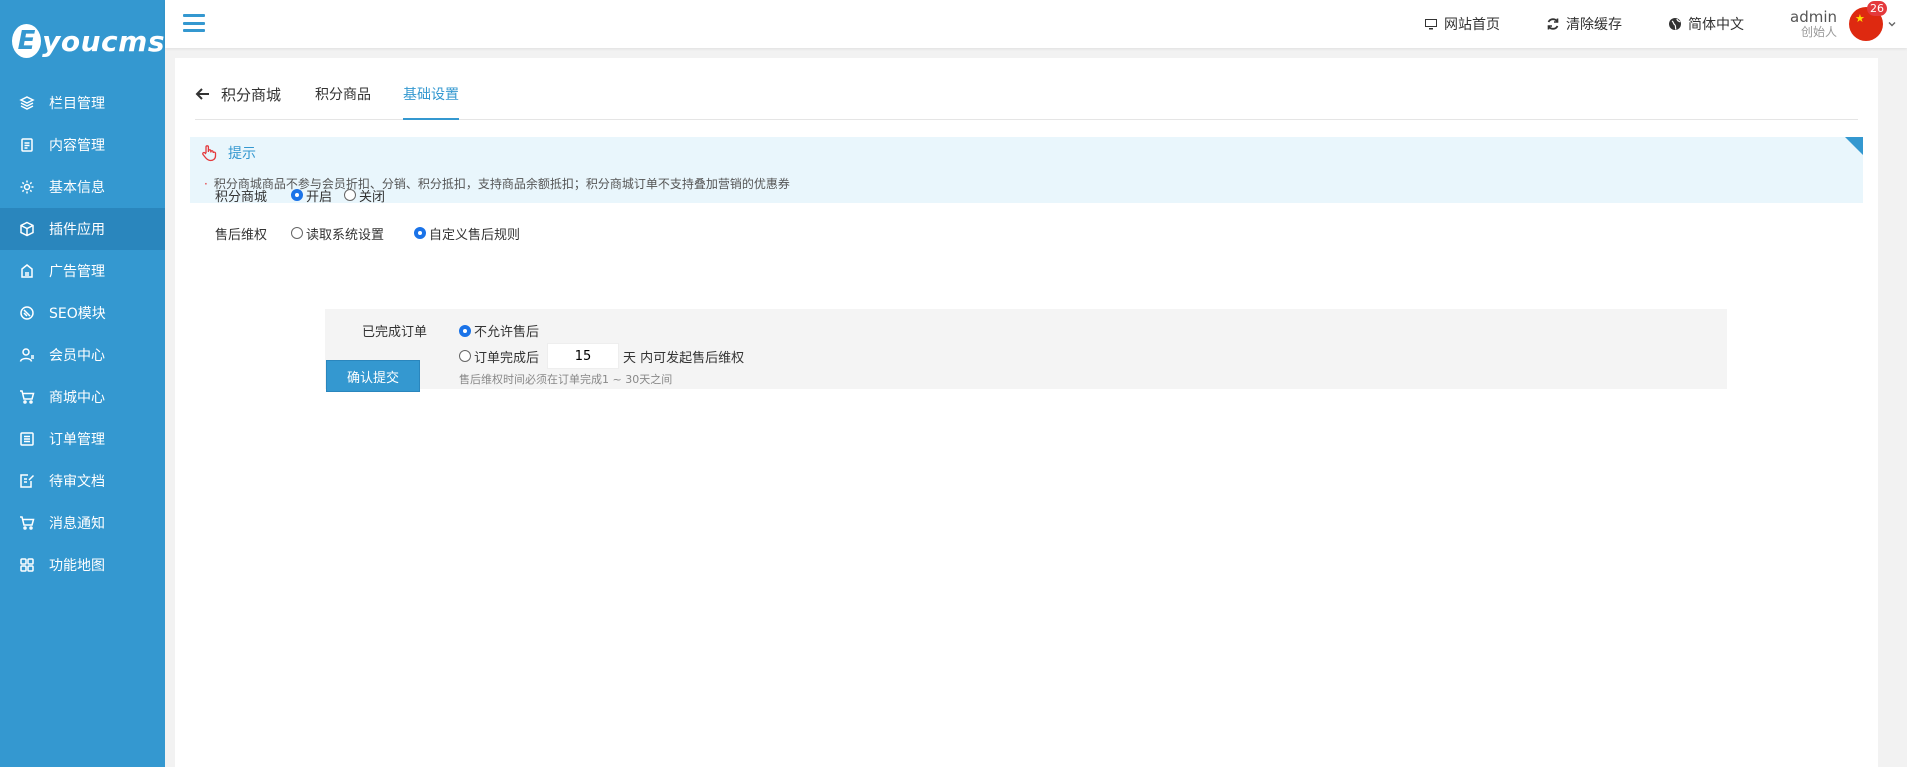 Image resolution: width=1907 pixels, height=767 pixels. I want to click on sidebar-item-label: 内容管理, so click(77, 146).